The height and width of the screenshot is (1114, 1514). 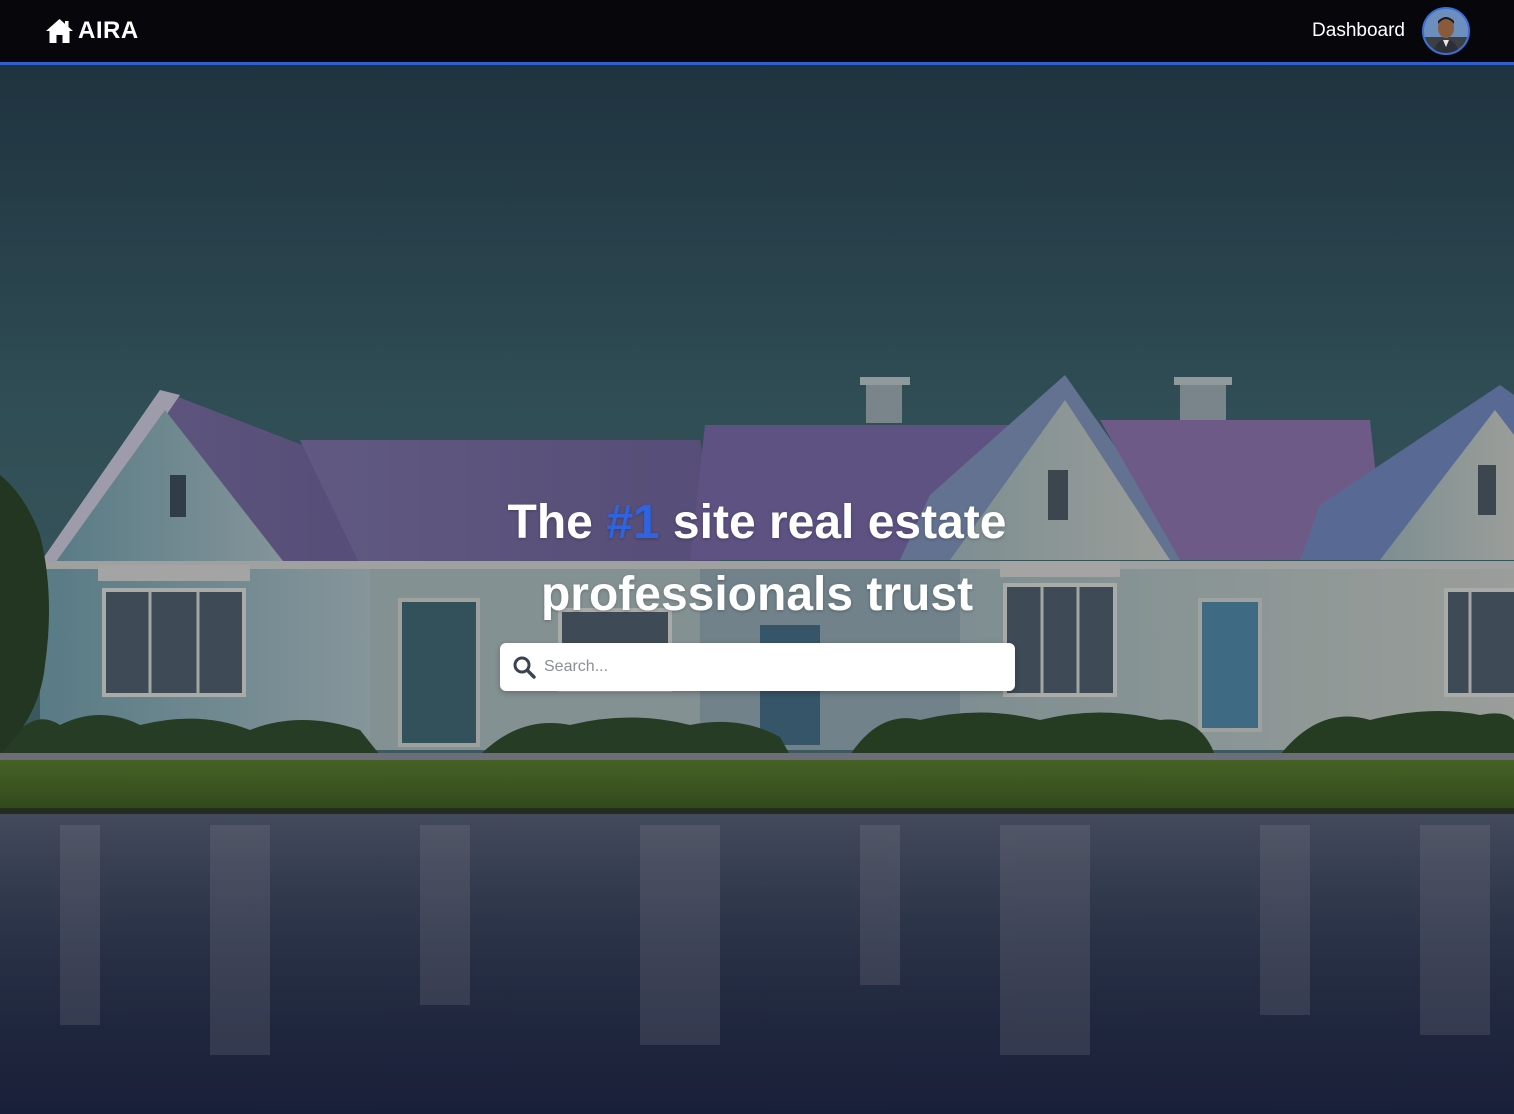 I want to click on user-avatar, so click(x=1446, y=31).